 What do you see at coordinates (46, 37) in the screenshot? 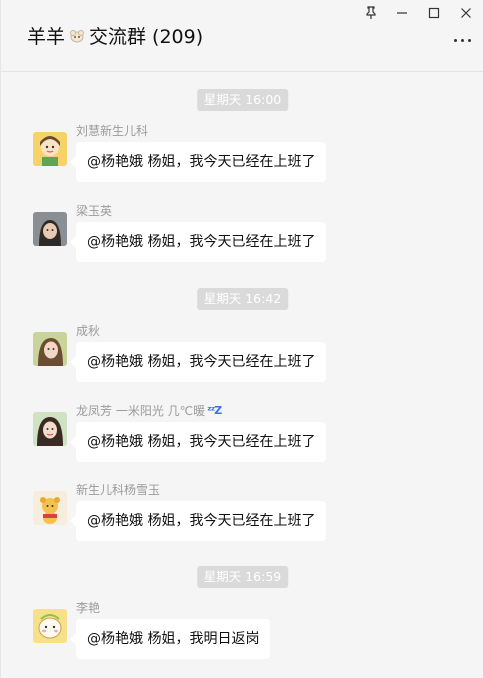
I see `group-title-part1: 羊羊` at bounding box center [46, 37].